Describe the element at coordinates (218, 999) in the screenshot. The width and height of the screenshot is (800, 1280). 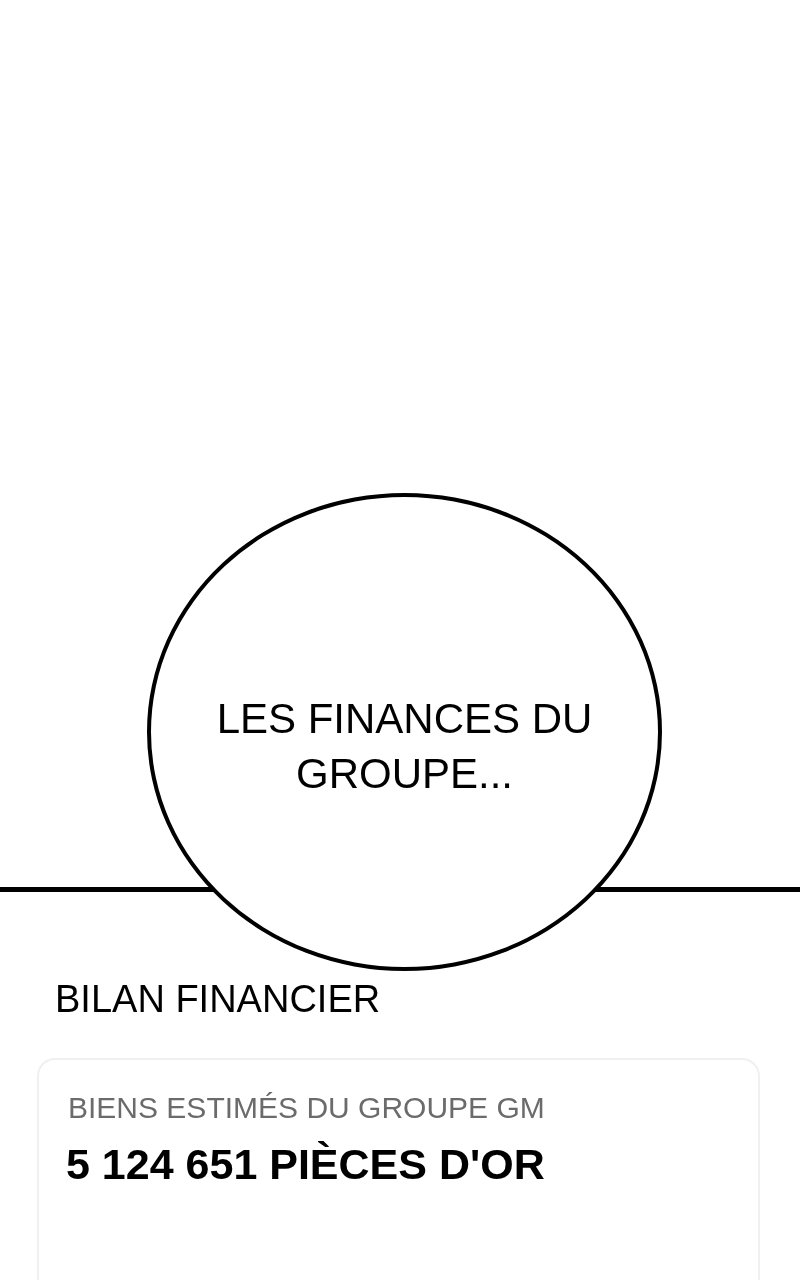
I see `section-title: BILAN FINANCIER` at that location.